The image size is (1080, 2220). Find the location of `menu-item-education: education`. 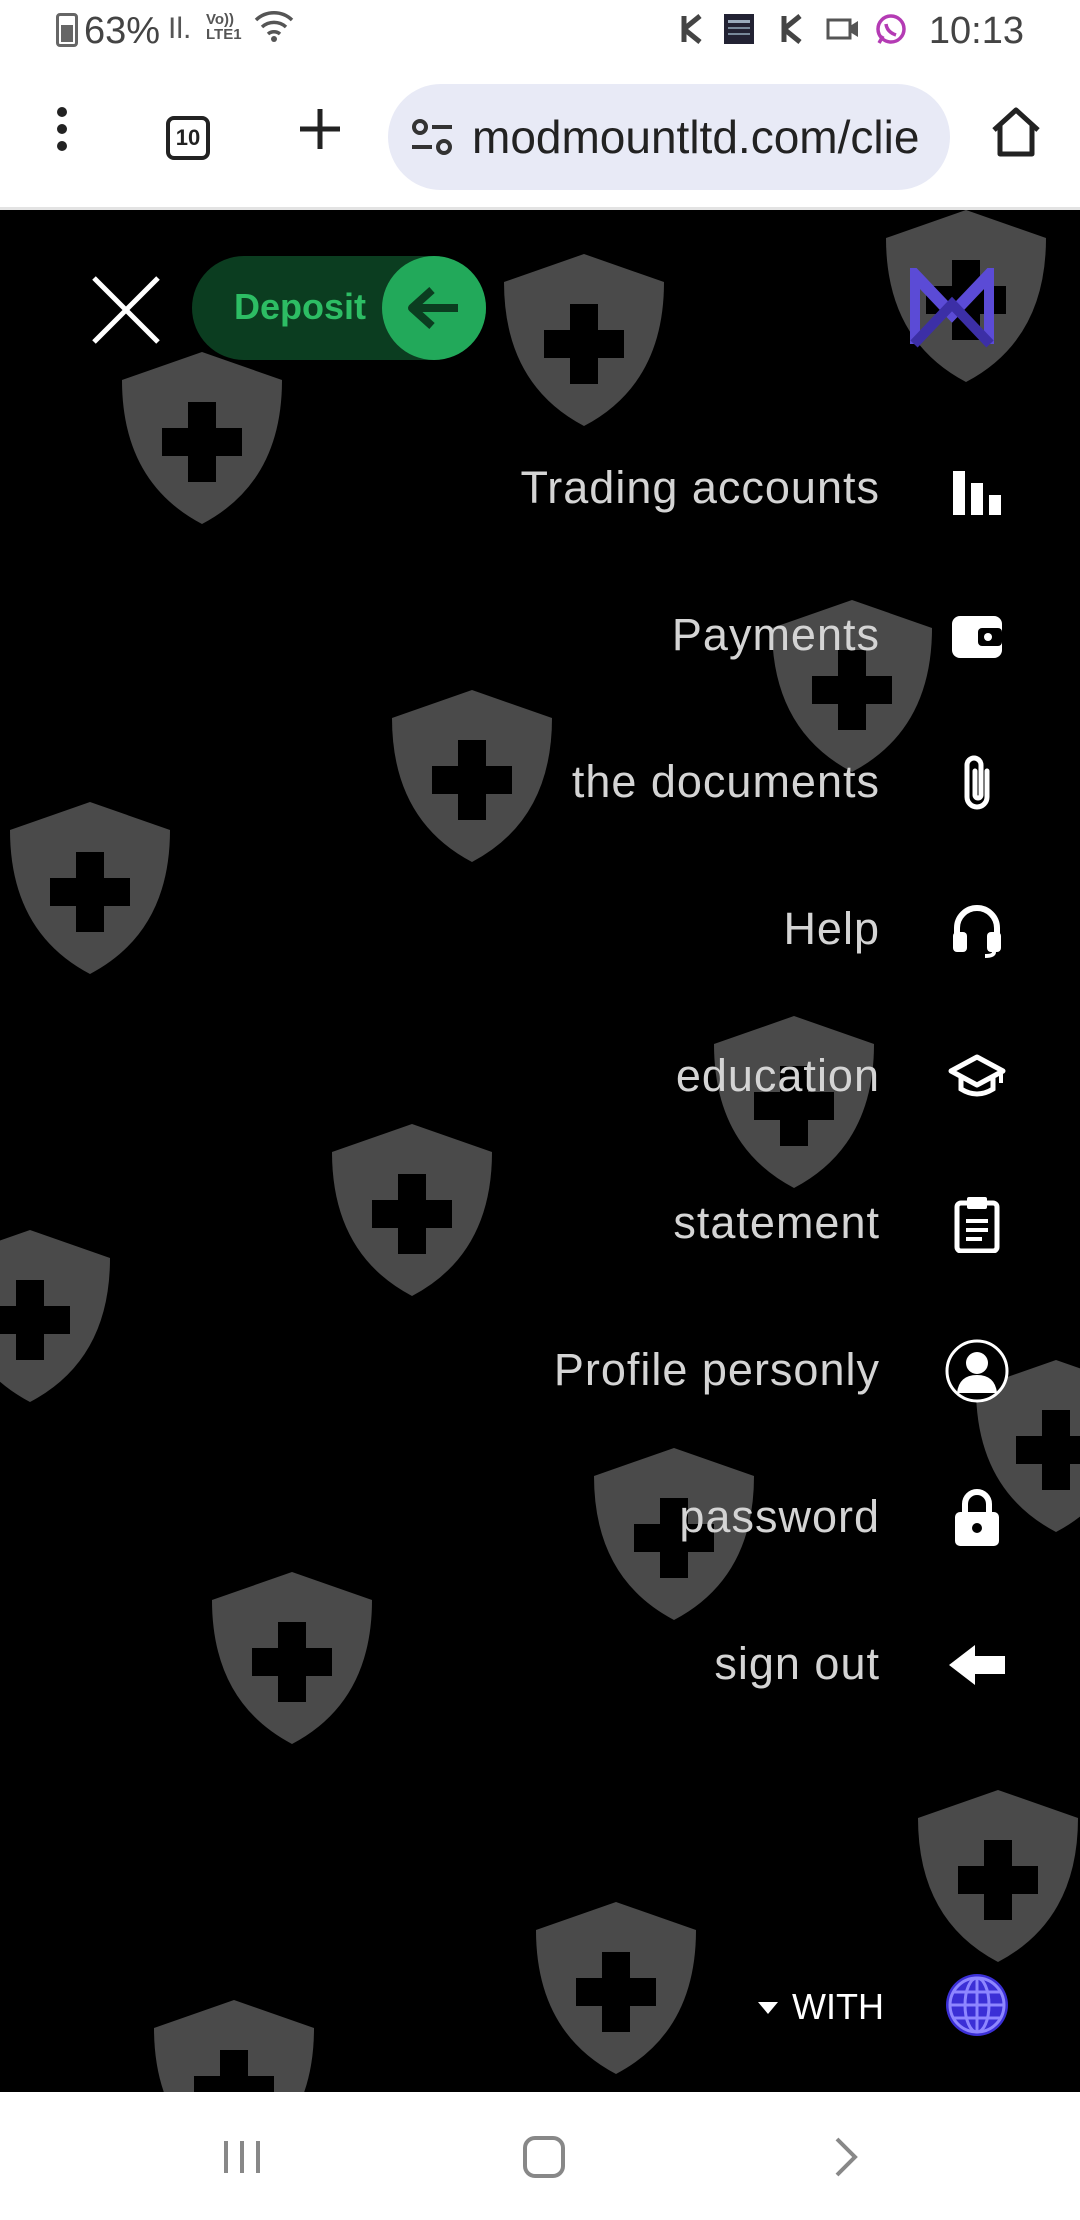

menu-item-education: education is located at coordinates (540, 1074).